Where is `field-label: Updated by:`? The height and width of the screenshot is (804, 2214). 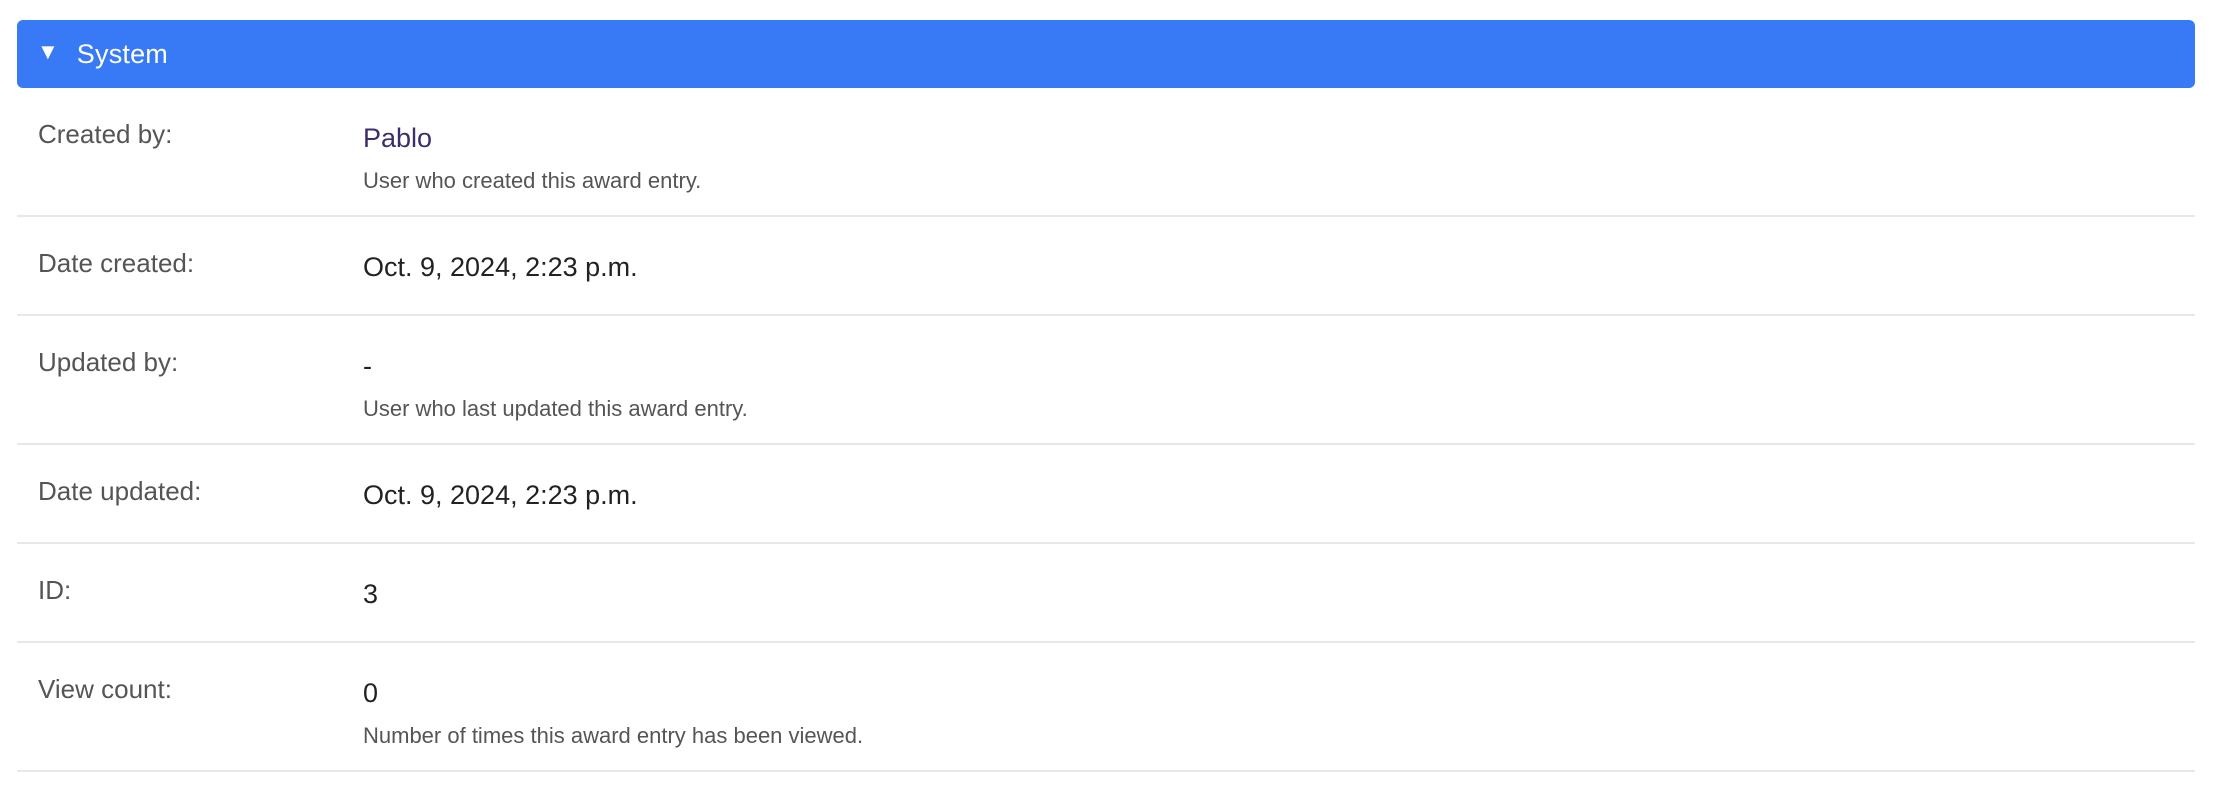 field-label: Updated by: is located at coordinates (108, 362).